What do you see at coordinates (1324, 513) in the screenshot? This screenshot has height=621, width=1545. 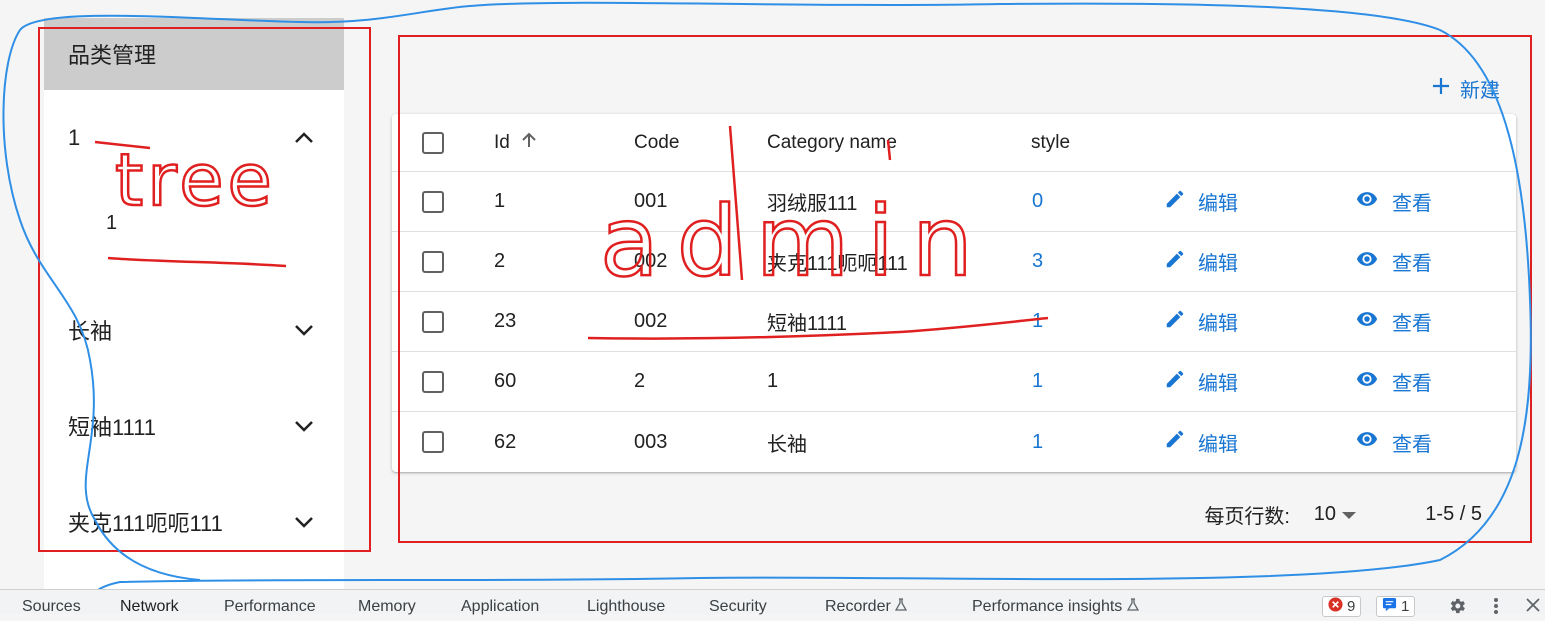 I see `rows-per-page-value: 10` at bounding box center [1324, 513].